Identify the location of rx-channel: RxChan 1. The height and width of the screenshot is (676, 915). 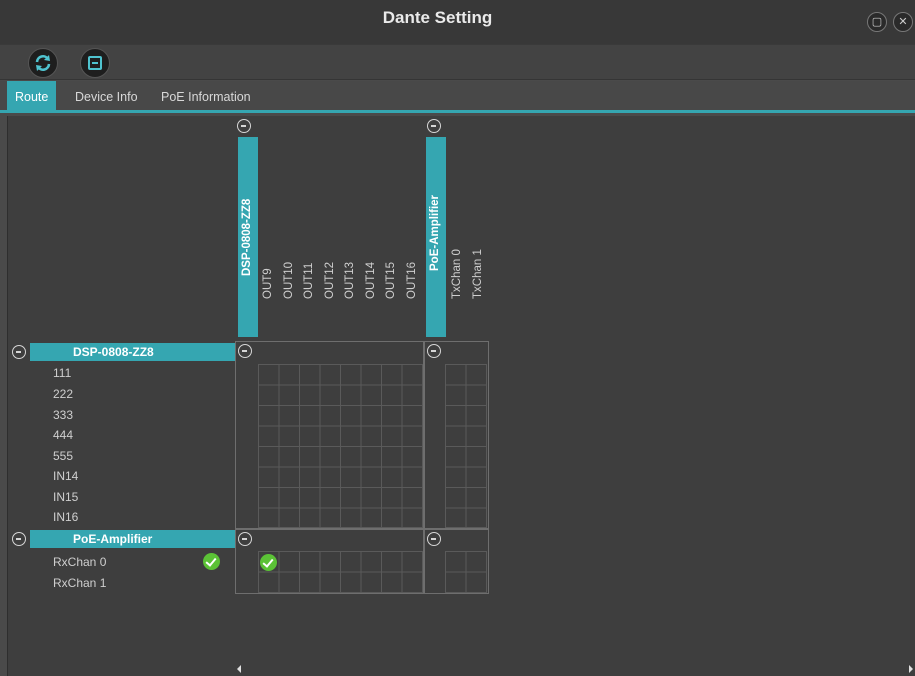
(80, 583).